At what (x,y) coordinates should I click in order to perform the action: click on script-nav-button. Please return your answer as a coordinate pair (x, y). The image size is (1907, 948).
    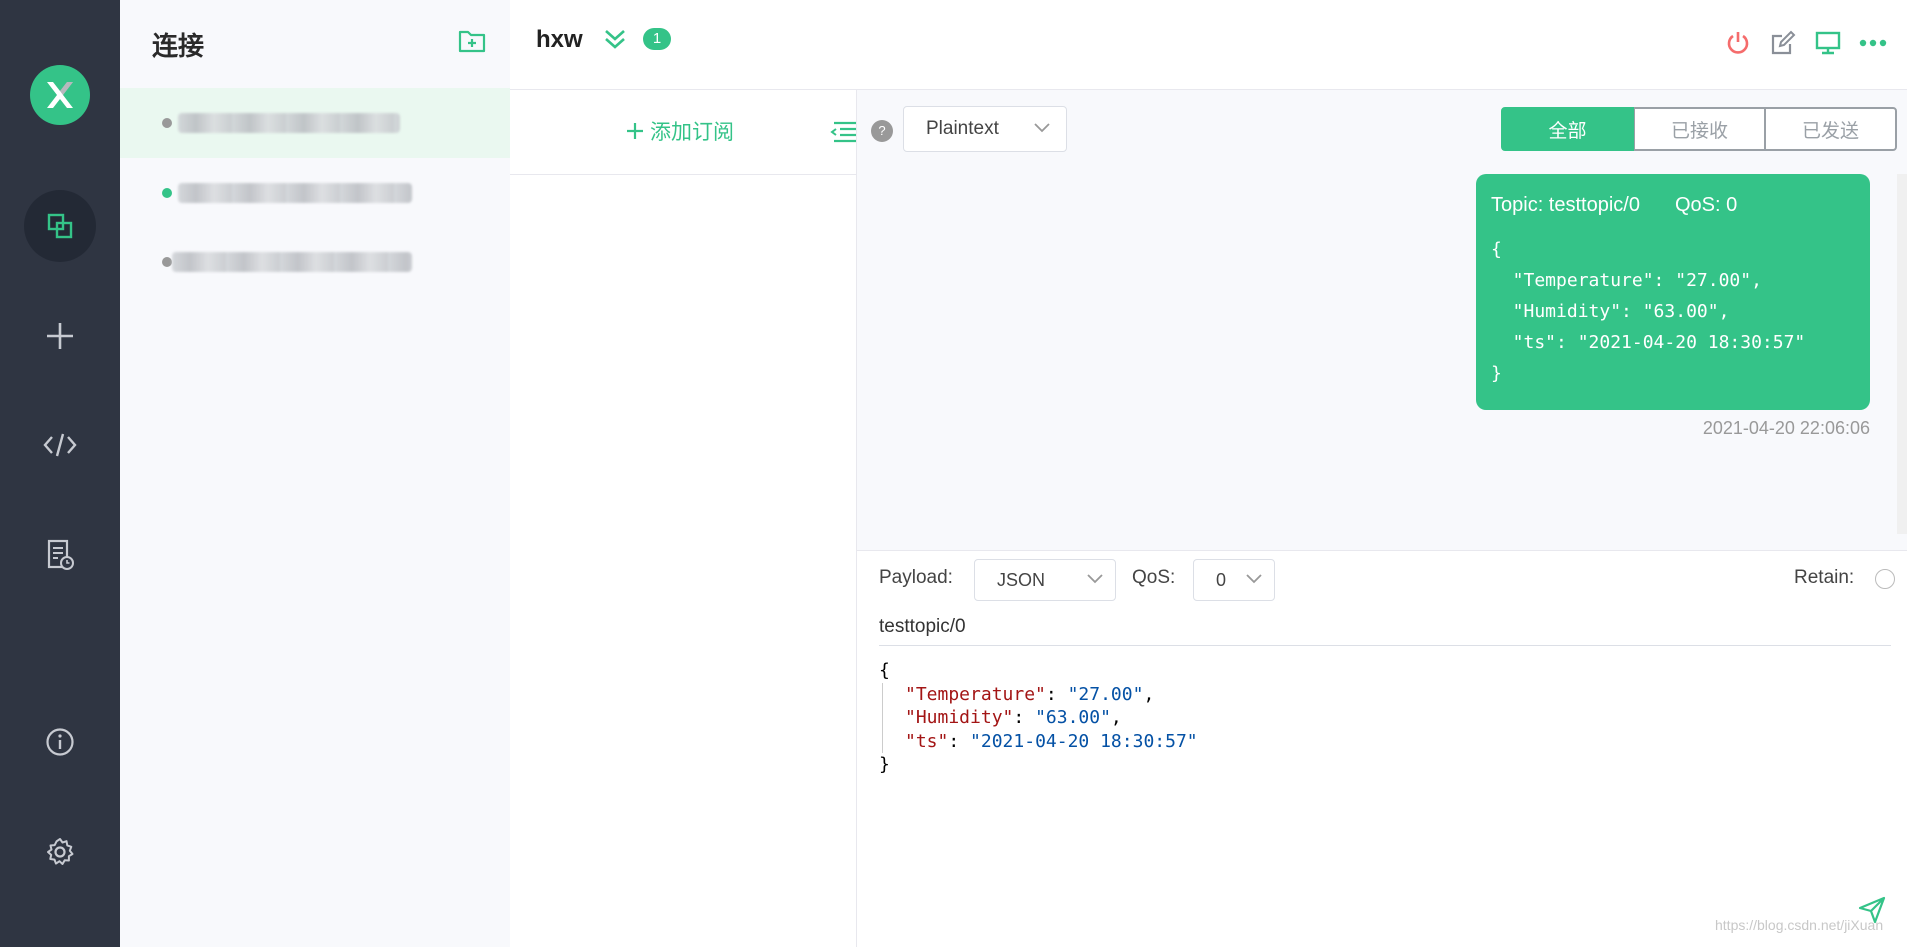
    Looking at the image, I should click on (60, 445).